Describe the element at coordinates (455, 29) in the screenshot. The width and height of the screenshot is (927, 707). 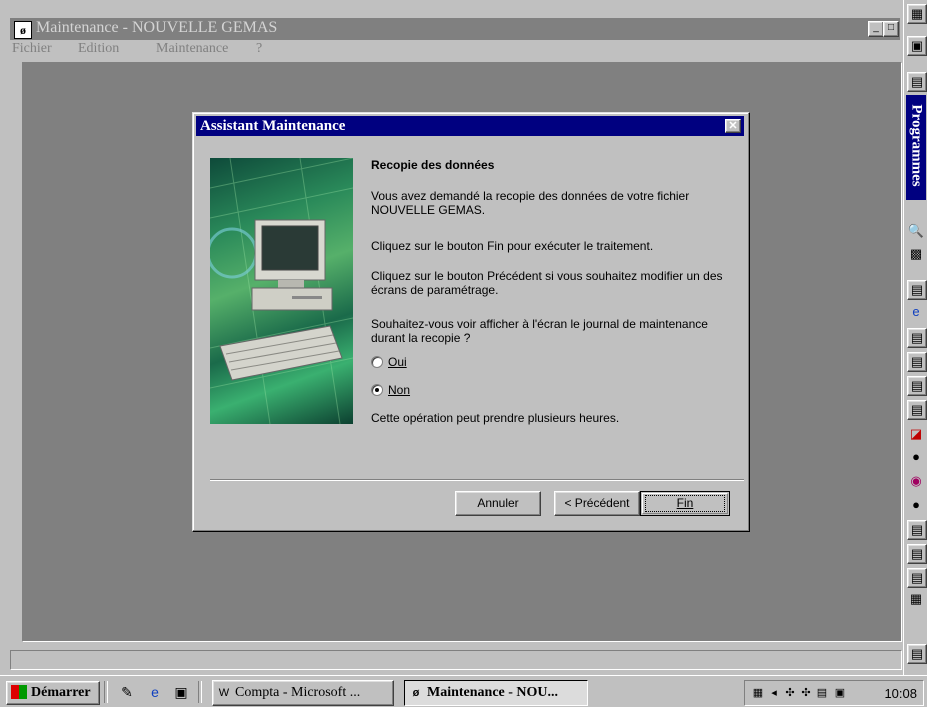
I see `app-title-bar: ø Maintenance - NOUVELLE GEMAS _ □` at that location.